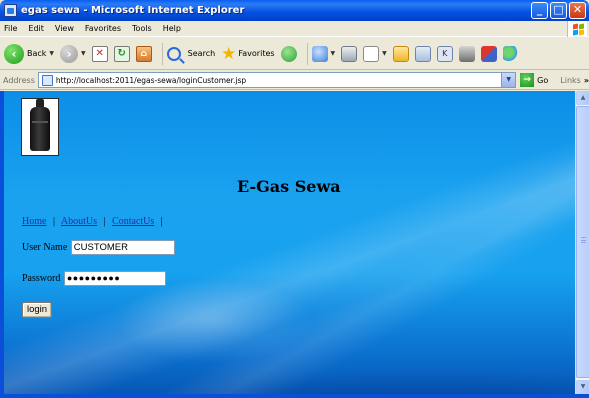  I want to click on stop-button: ✕, so click(99, 53).